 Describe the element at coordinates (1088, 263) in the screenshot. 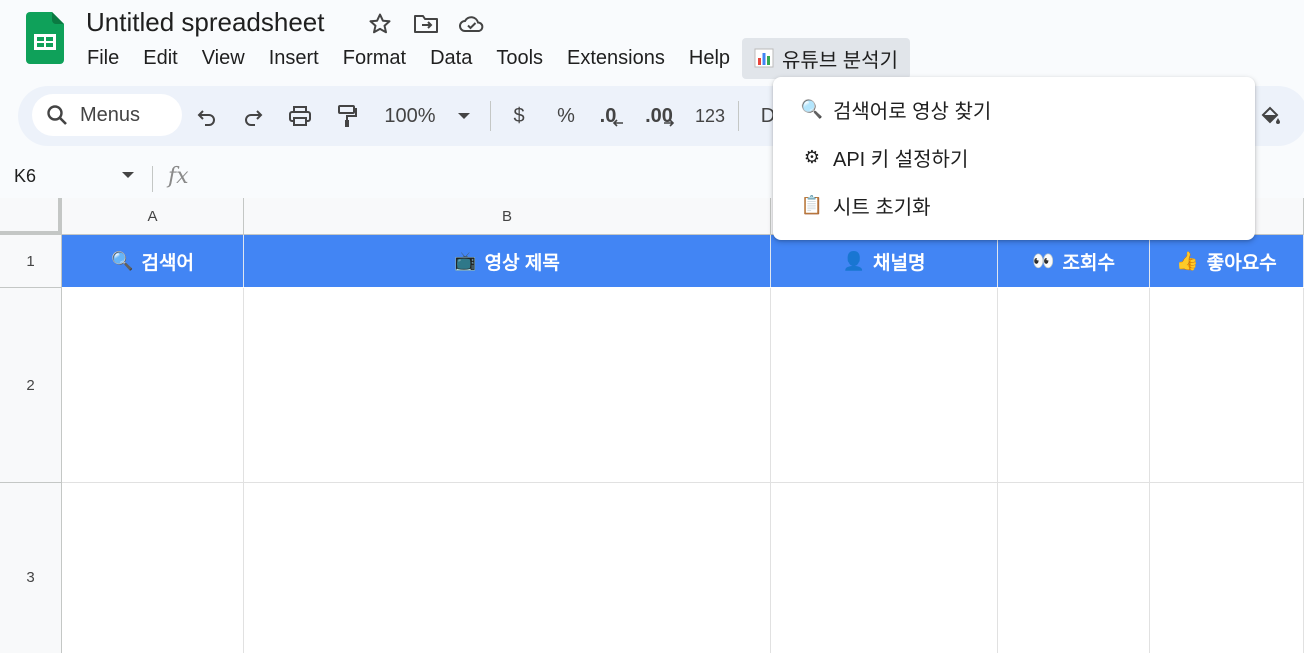

I see `header-label: 조회수` at that location.